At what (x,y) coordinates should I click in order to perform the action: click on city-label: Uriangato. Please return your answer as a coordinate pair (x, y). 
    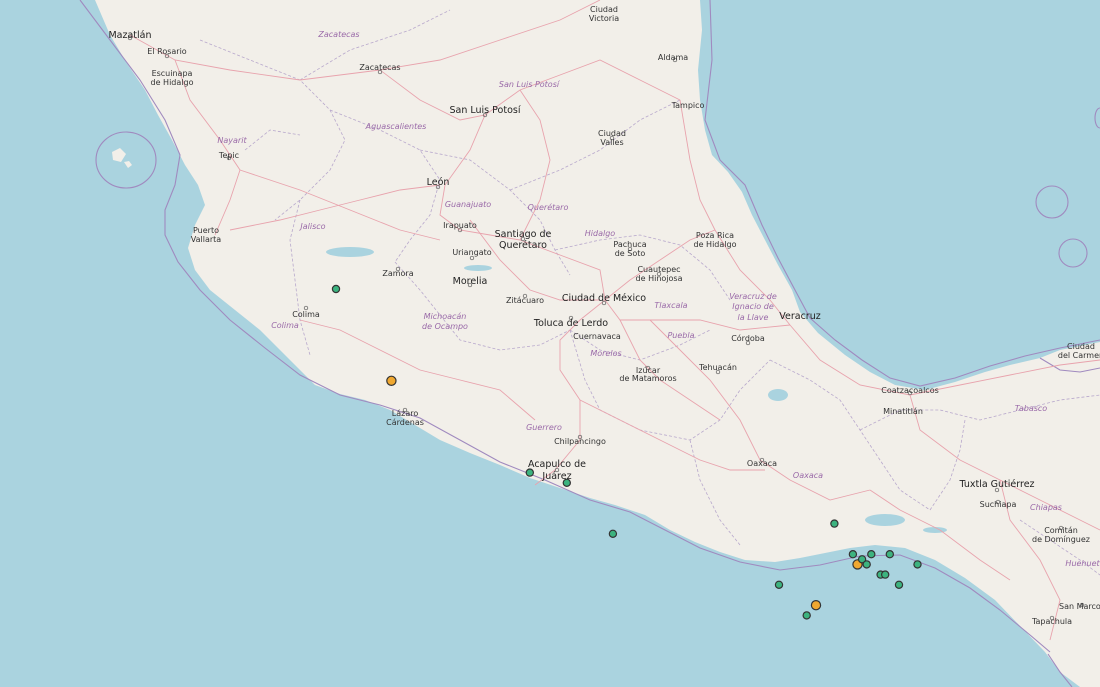
    Looking at the image, I should click on (471, 252).